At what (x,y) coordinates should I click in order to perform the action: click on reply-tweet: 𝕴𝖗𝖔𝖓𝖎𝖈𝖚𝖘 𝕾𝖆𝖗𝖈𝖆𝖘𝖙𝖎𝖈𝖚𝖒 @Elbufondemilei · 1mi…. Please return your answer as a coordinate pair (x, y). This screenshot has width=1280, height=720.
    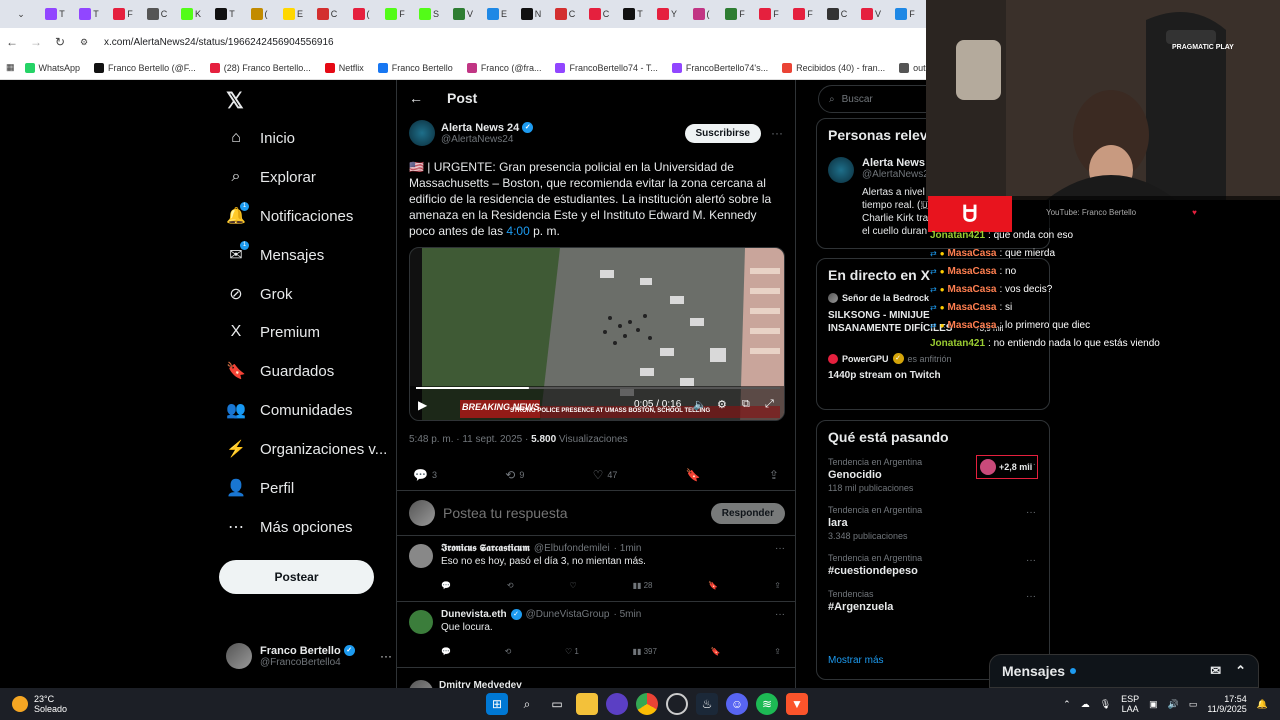
    Looking at the image, I should click on (596, 569).